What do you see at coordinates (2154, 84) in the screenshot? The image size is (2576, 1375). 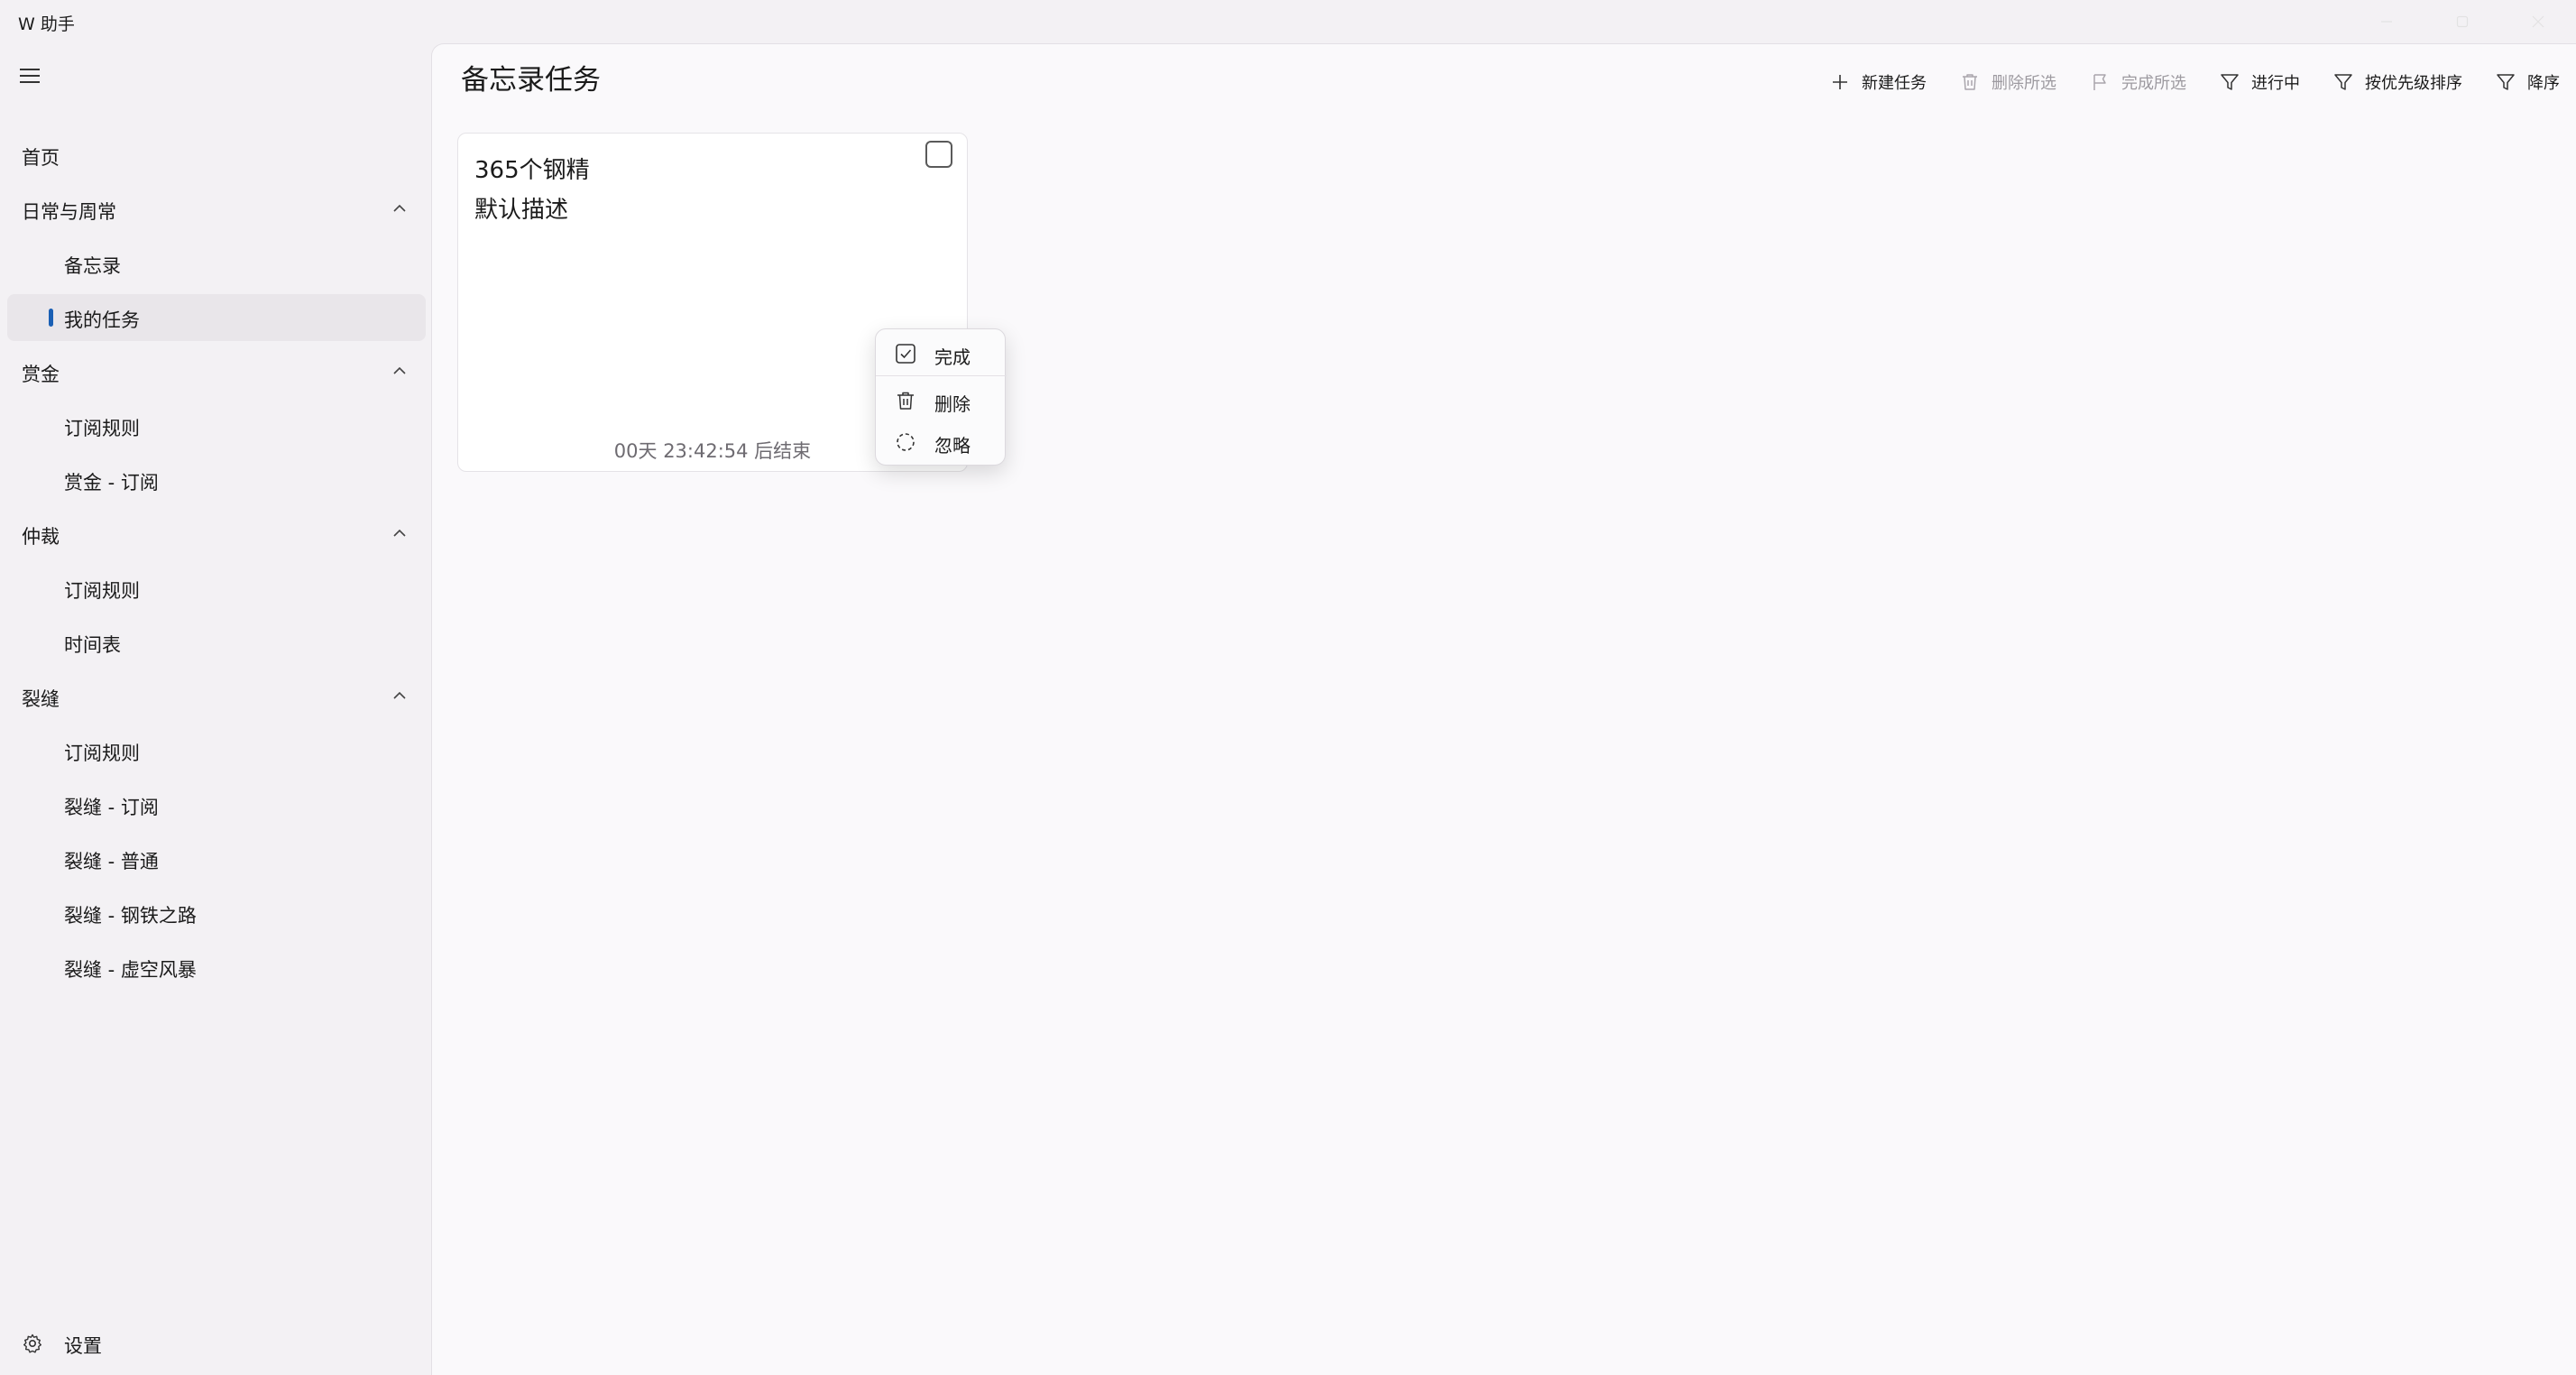 I see `complete-selected-label: 完成所选` at bounding box center [2154, 84].